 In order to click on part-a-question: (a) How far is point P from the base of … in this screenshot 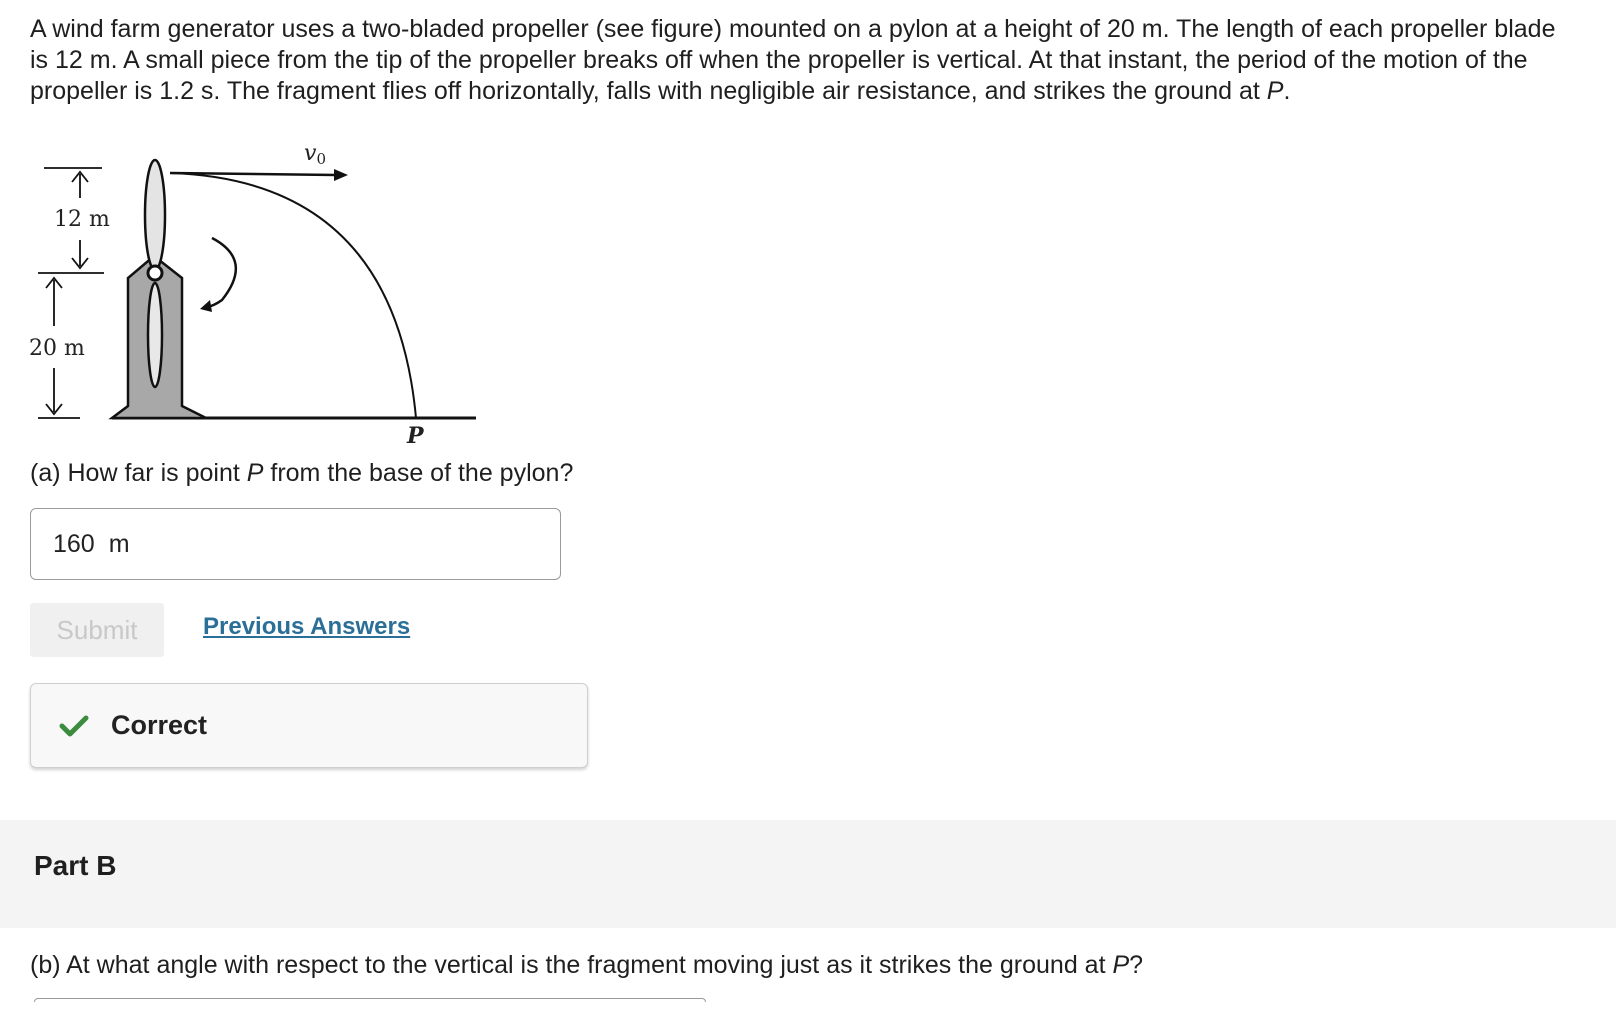, I will do `click(301, 473)`.